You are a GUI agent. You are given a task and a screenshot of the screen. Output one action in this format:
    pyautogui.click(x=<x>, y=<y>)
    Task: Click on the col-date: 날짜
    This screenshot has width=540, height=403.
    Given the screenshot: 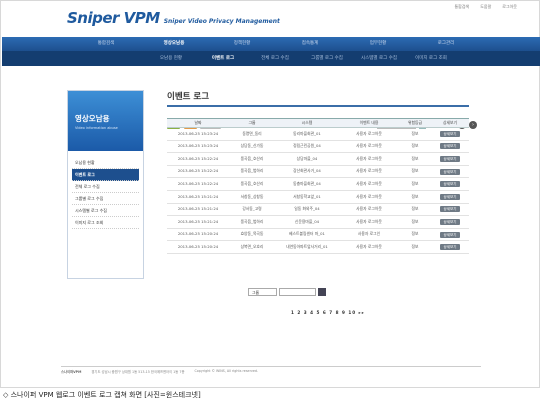 What is the action you would take?
    pyautogui.click(x=198, y=123)
    